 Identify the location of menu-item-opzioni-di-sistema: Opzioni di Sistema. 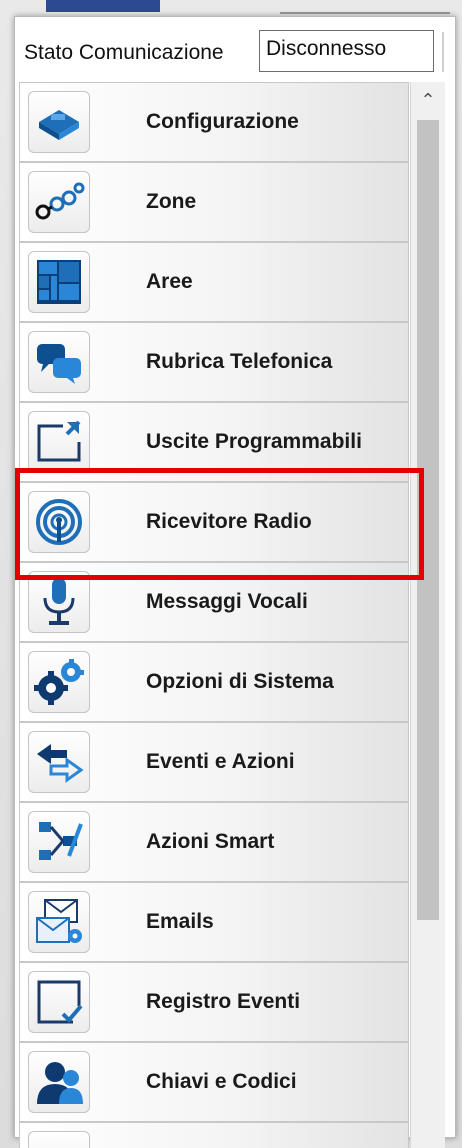
(214, 682).